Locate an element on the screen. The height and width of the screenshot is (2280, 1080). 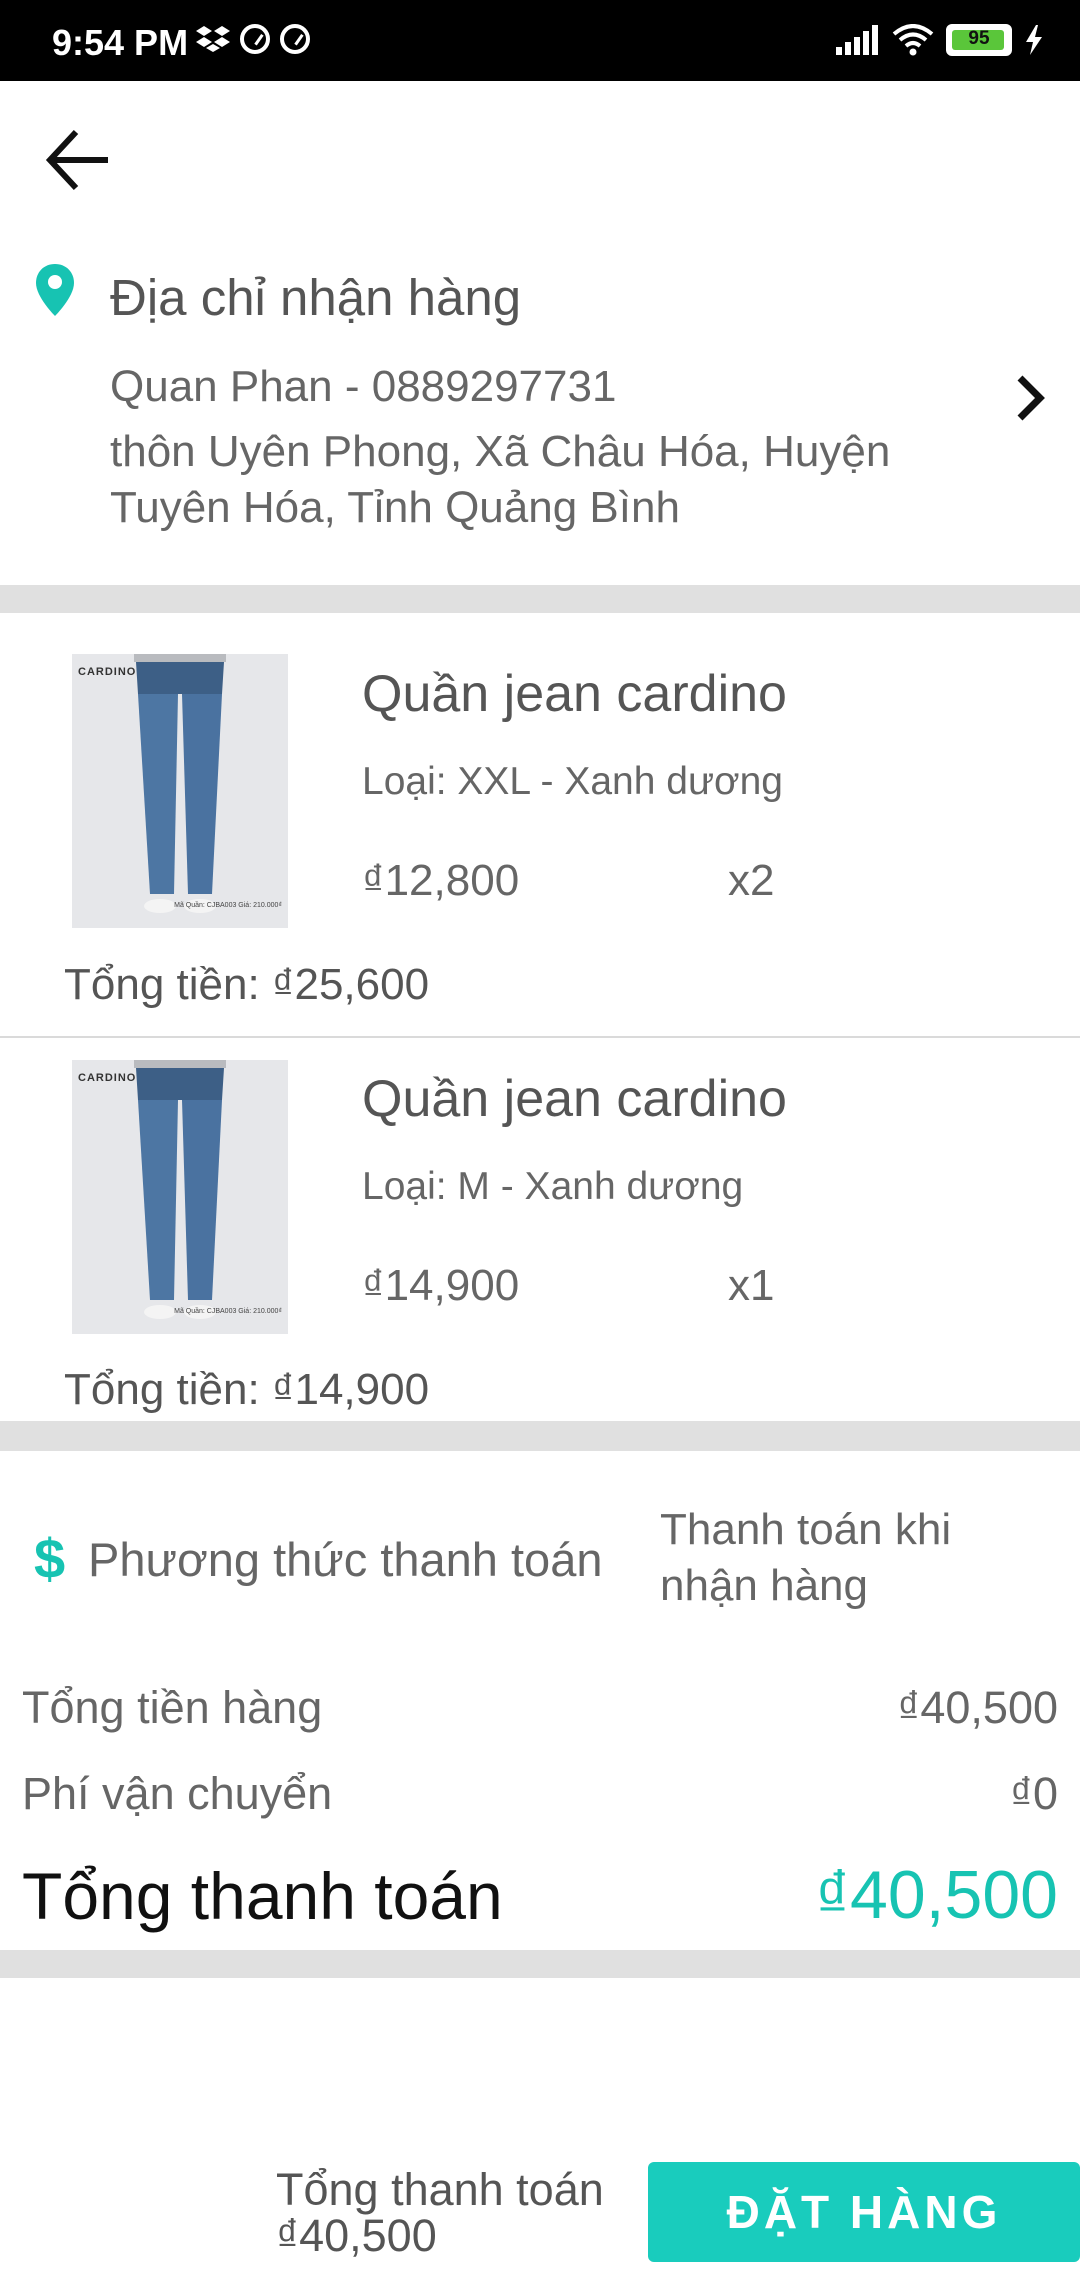
product-total: Tổng tiền: ₫25,600 is located at coordinates (247, 984).